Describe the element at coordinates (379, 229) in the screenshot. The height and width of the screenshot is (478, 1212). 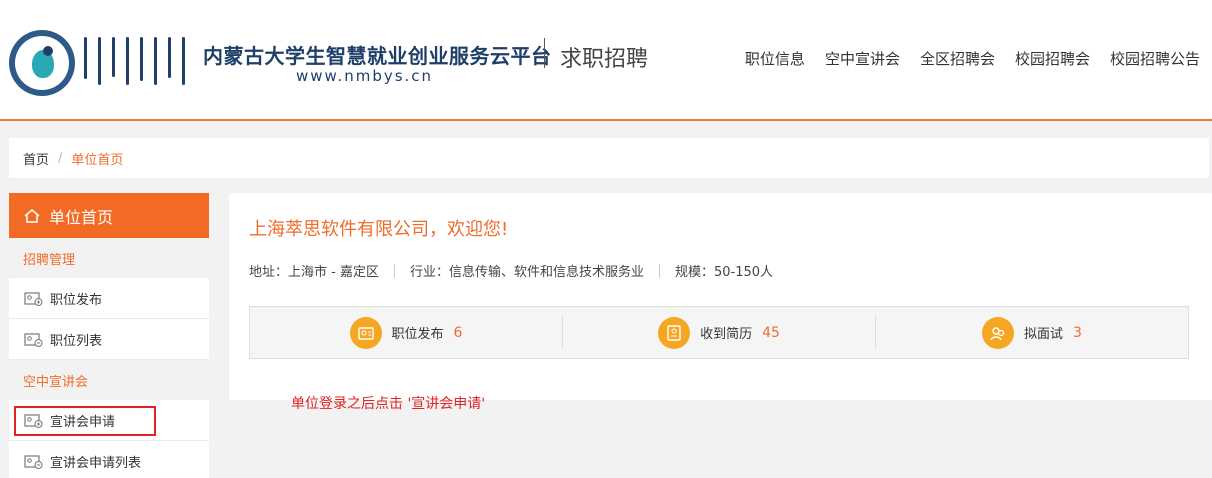
I see `welcome-message: 上海萃思软件有限公司，欢迎您!` at that location.